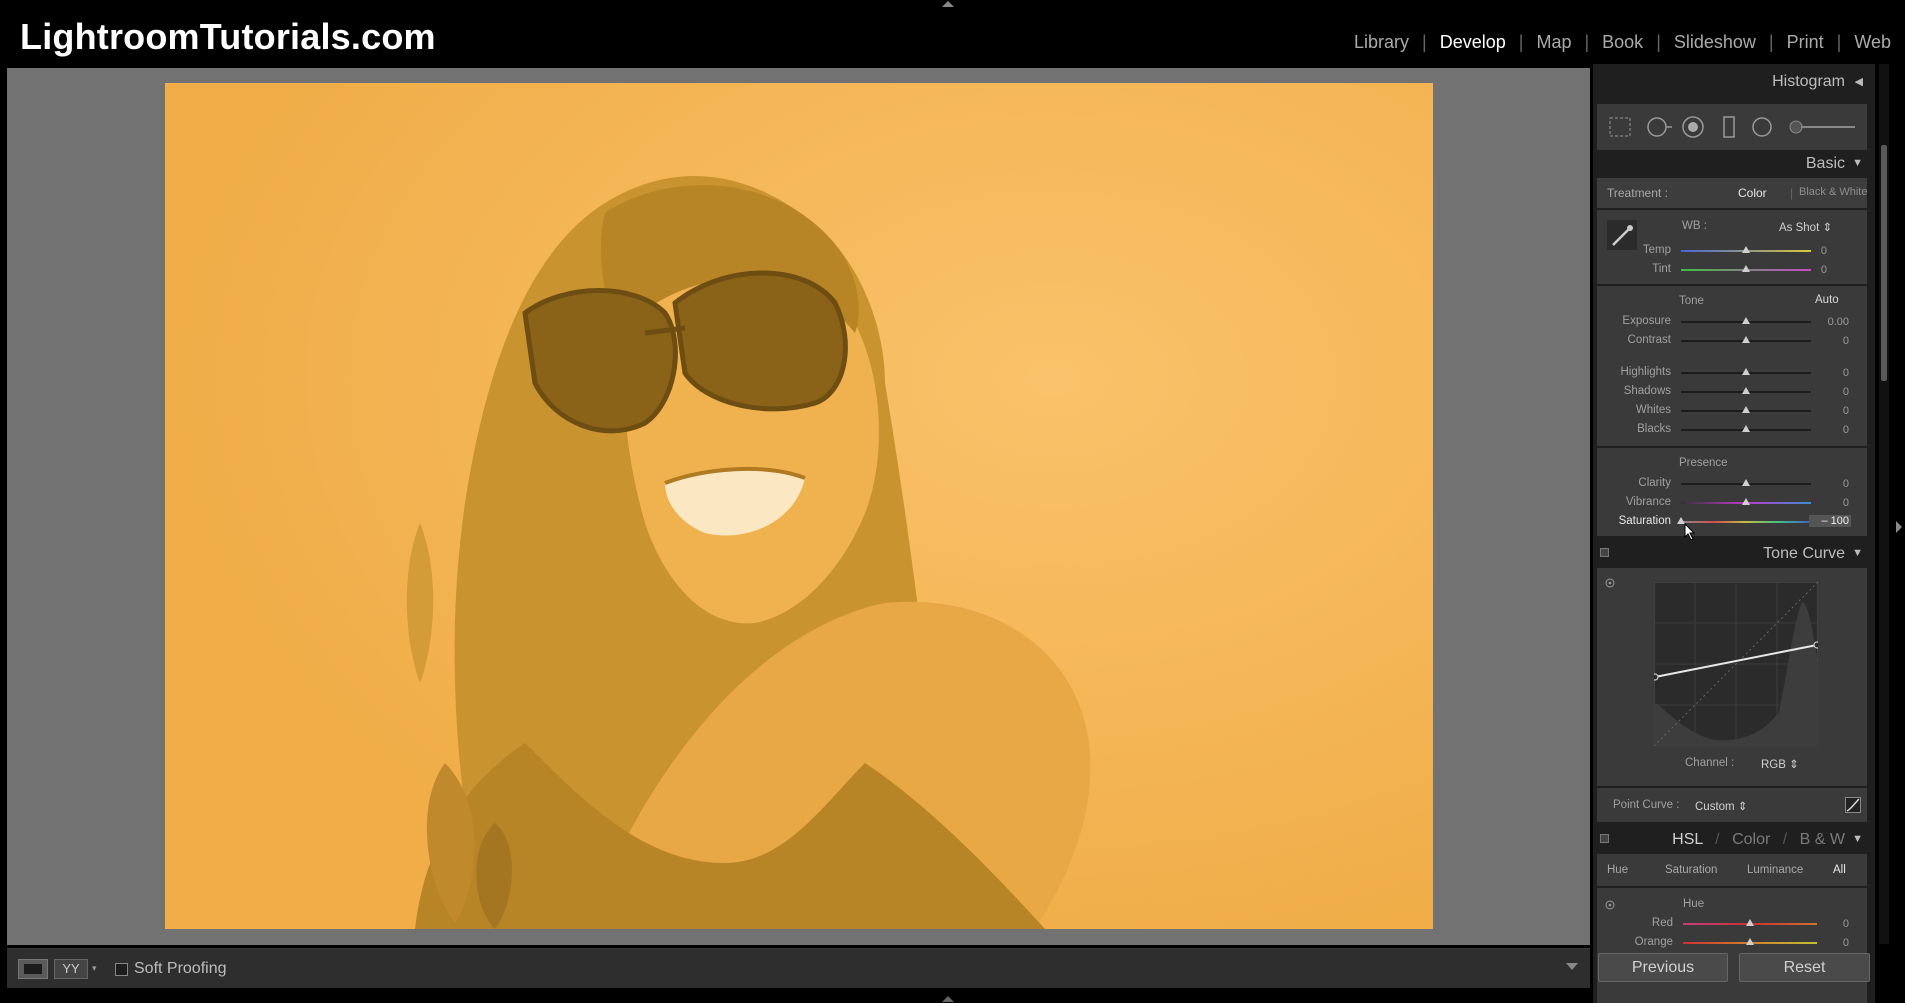 The image size is (1905, 1003). Describe the element at coordinates (1829, 341) in the screenshot. I see `slider-value-contrast: 0` at that location.